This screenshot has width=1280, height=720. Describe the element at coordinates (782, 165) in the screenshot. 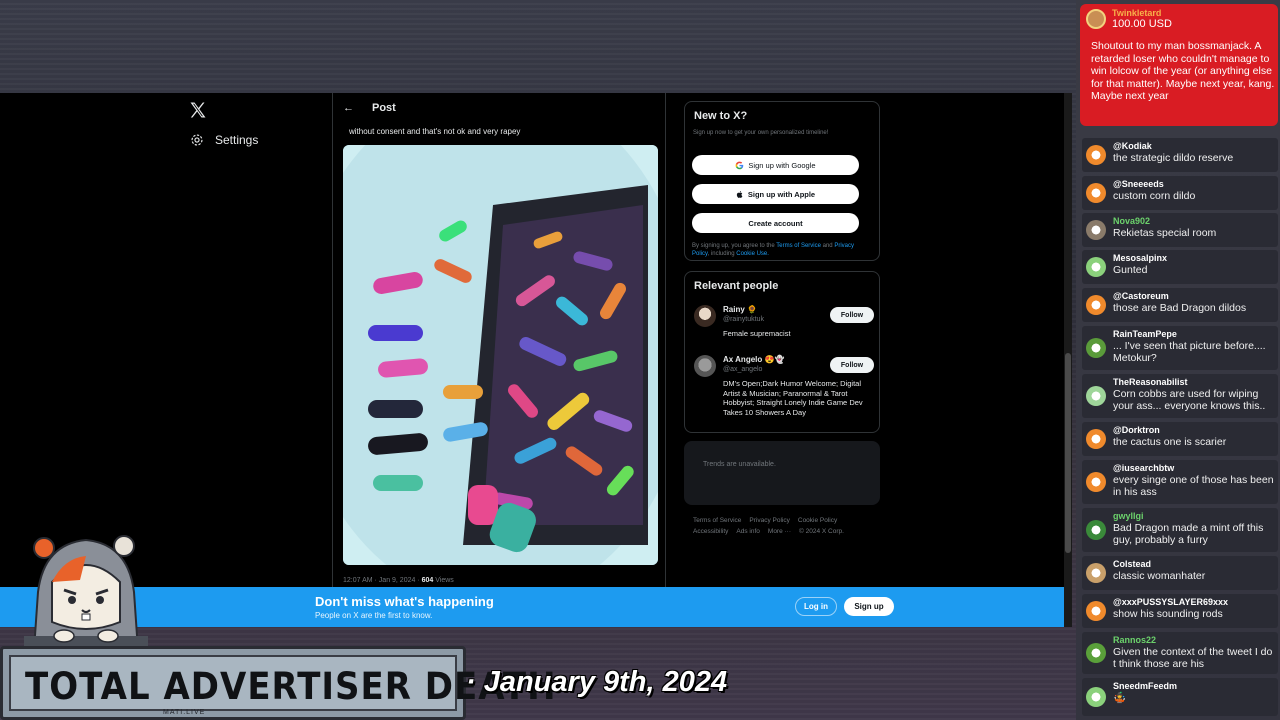

I see `google-signup-label: Sign up with Google` at that location.